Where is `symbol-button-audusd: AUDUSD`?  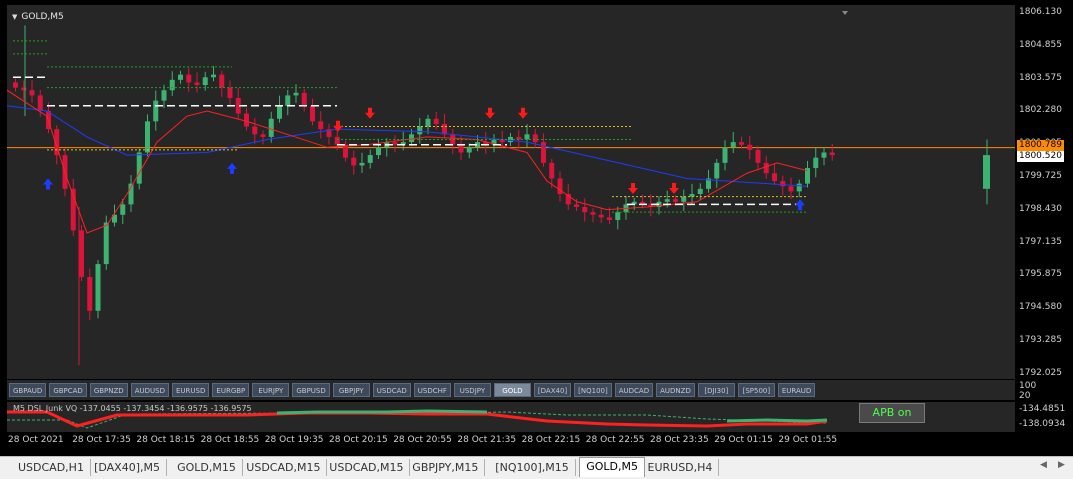 symbol-button-audusd: AUDUSD is located at coordinates (149, 390).